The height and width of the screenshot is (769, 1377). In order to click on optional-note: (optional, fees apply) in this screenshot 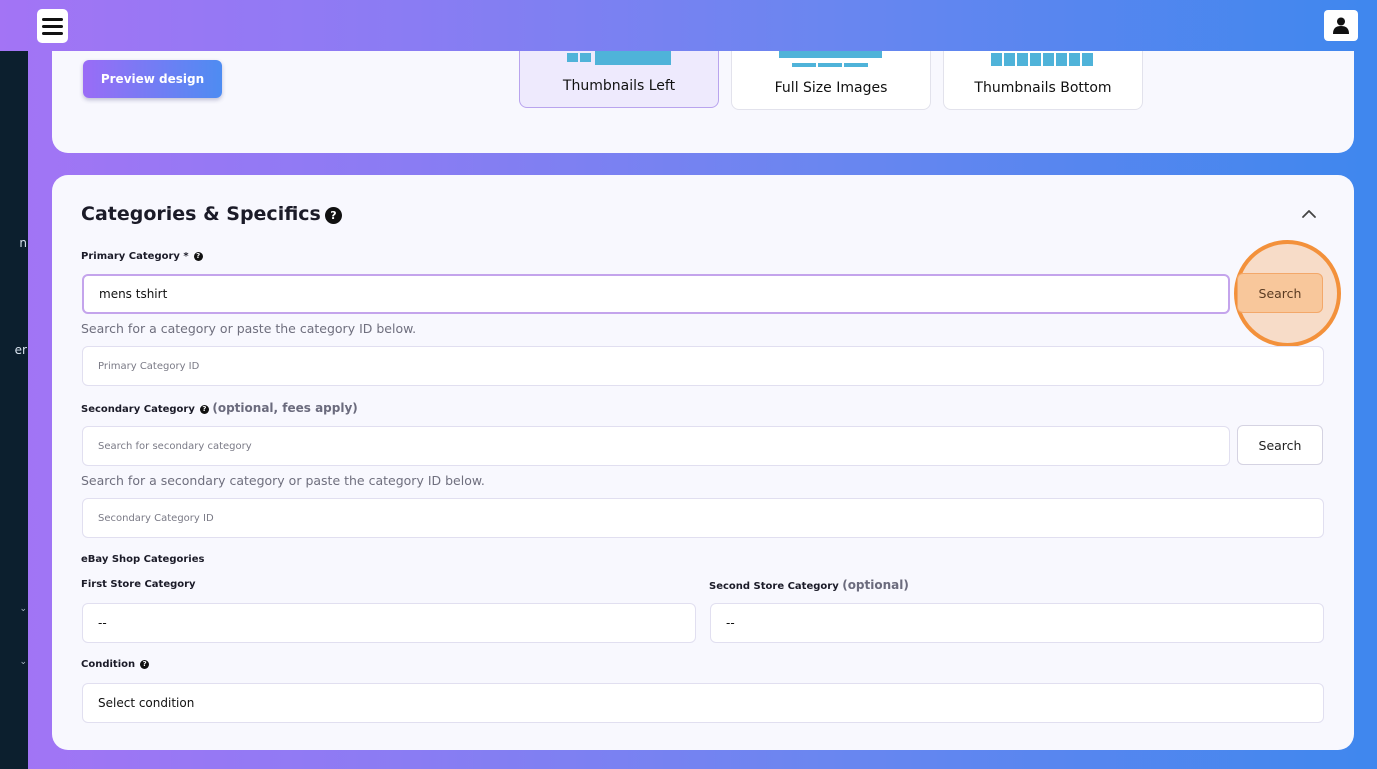, I will do `click(285, 408)`.